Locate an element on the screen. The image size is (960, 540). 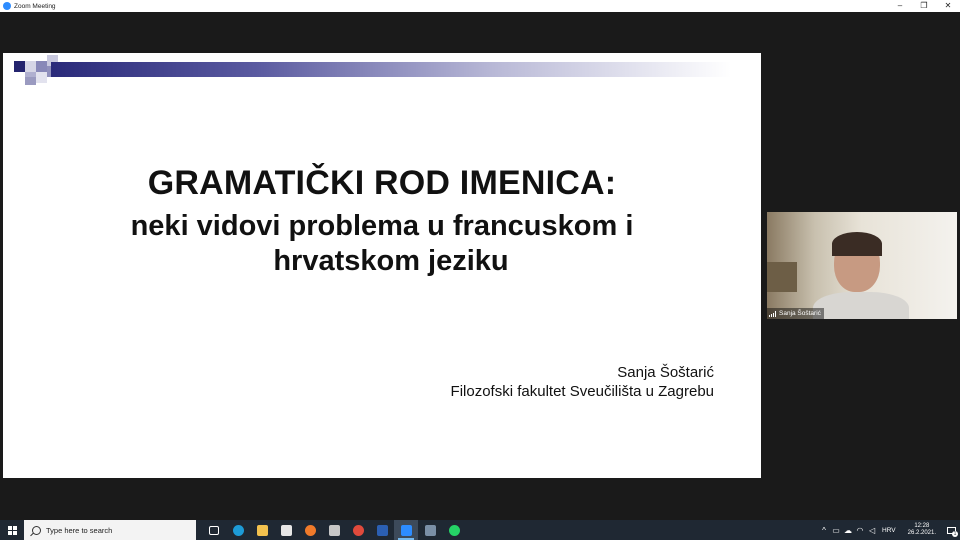
connection-signal-icon is located at coordinates (772, 313).